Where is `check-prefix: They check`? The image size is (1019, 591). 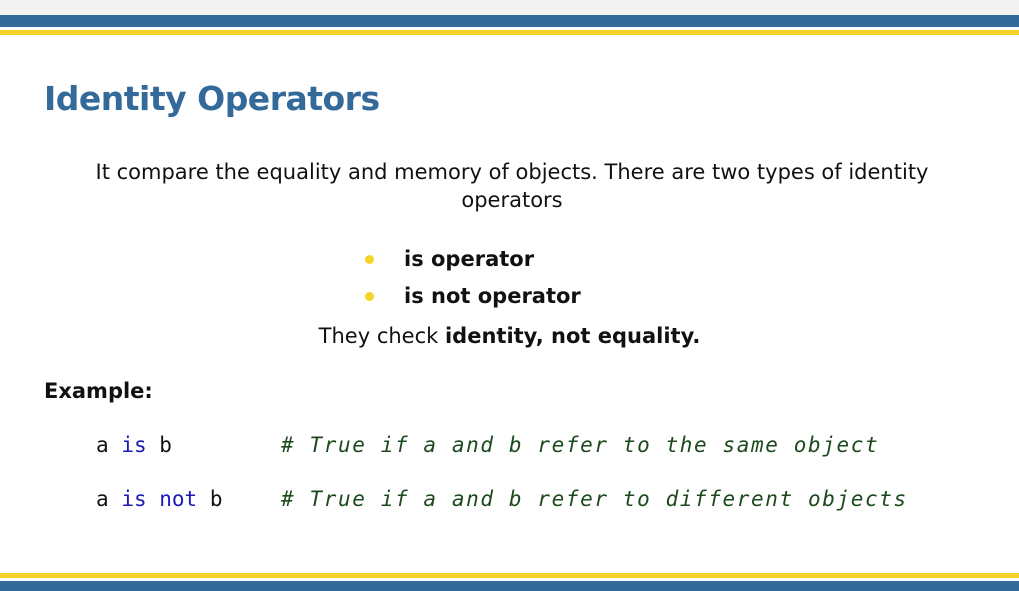
check-prefix: They check is located at coordinates (381, 336).